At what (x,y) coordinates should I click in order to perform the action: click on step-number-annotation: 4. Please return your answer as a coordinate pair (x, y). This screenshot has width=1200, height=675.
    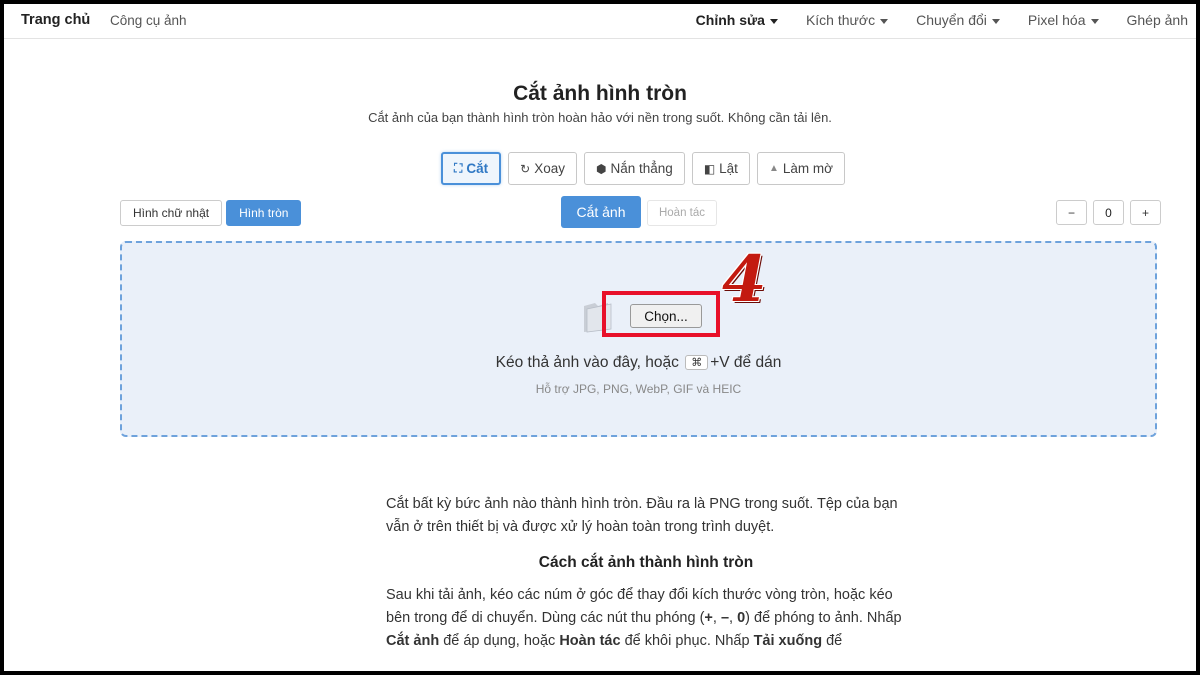
    Looking at the image, I should click on (744, 279).